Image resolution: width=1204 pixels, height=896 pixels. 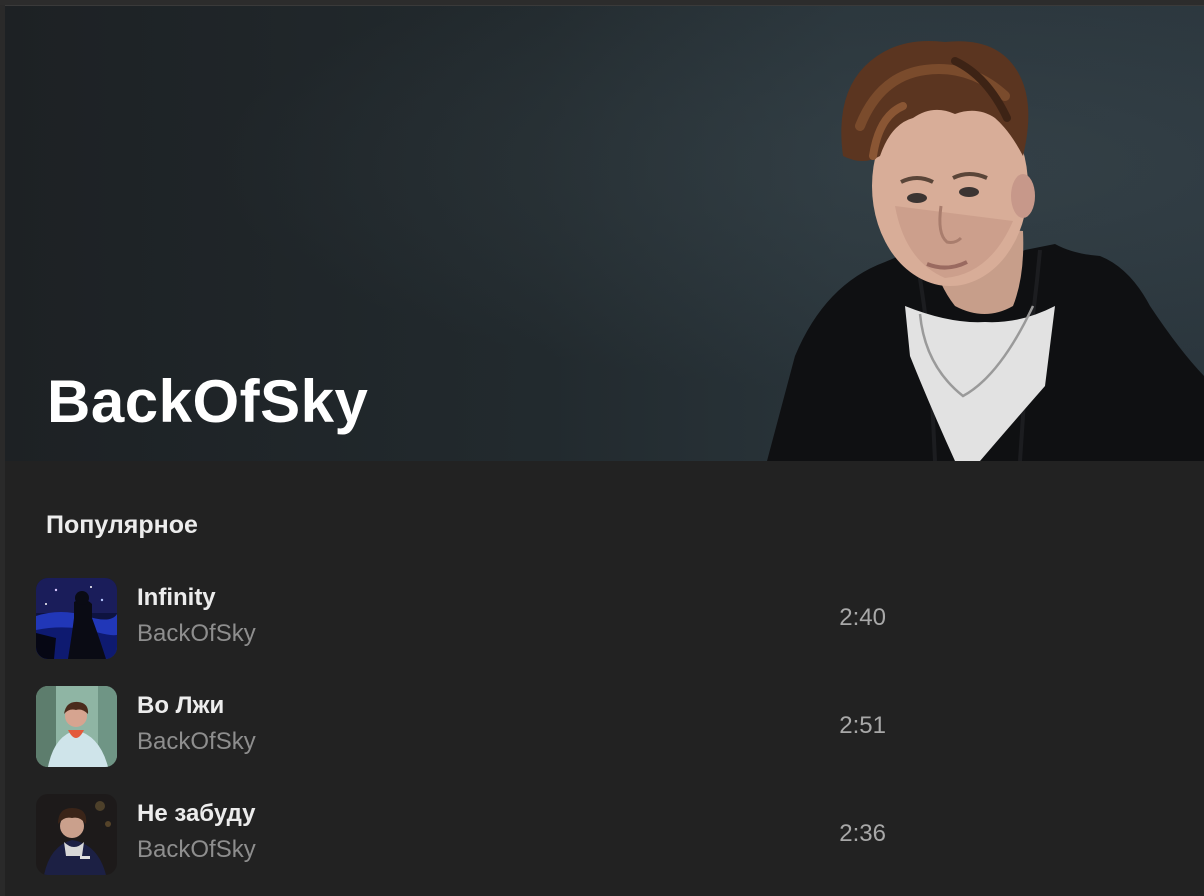 I want to click on winter-portrait-cover-icon, so click(x=76, y=726).